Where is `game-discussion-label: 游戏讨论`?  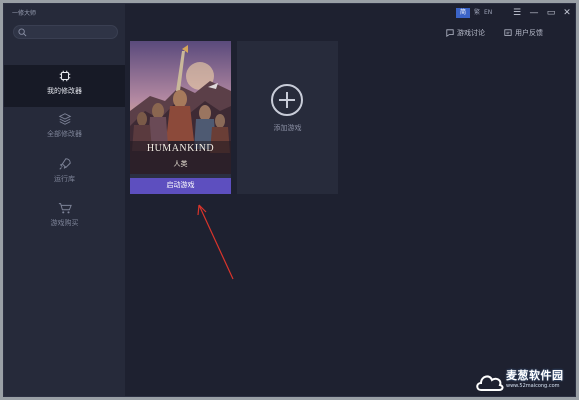 game-discussion-label: 游戏讨论 is located at coordinates (471, 33).